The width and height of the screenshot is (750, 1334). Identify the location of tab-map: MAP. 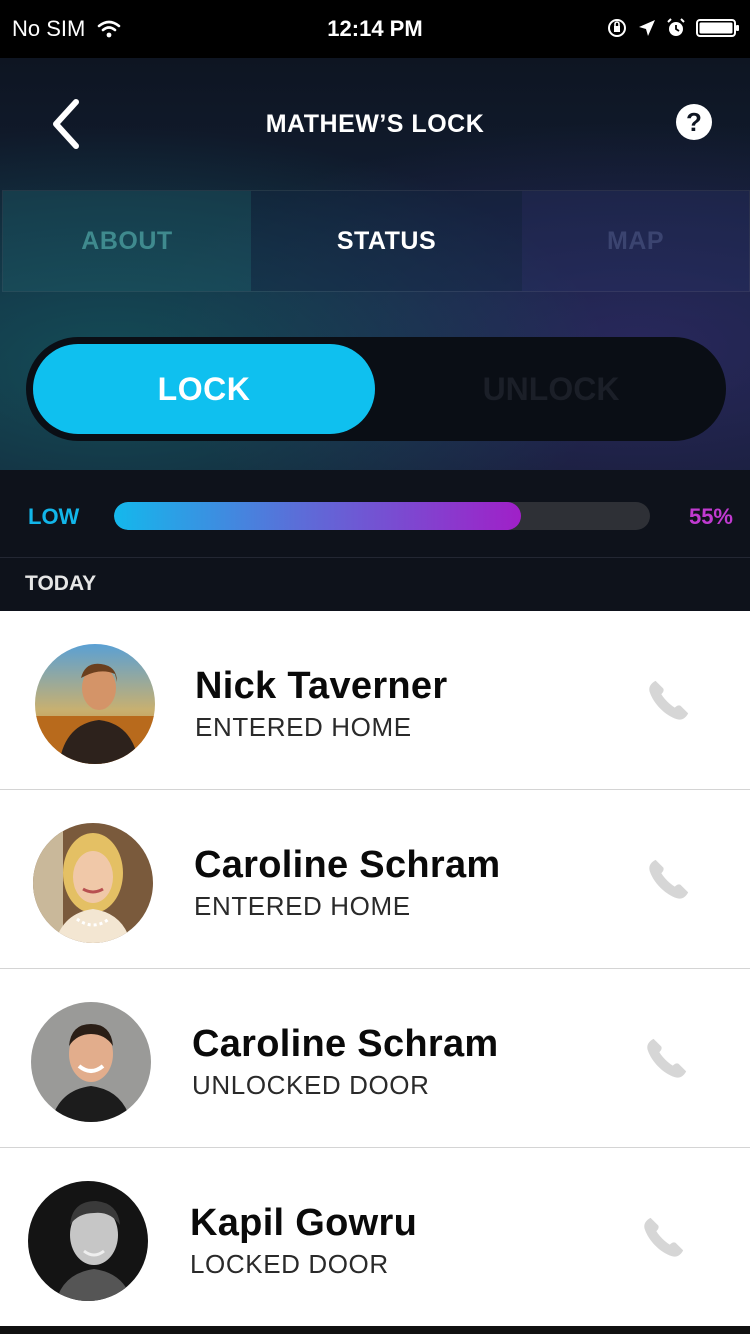
(635, 241).